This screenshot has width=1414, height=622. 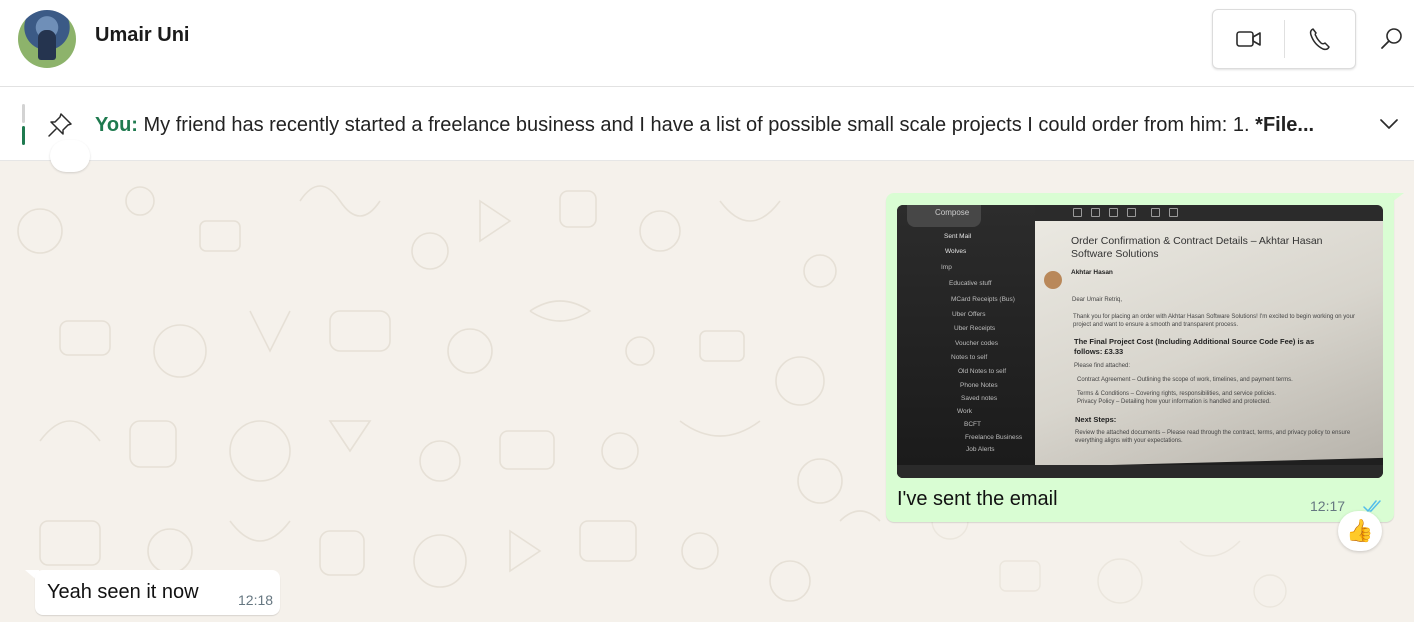 I want to click on pinned-indicator-active-segment, so click(x=23, y=135).